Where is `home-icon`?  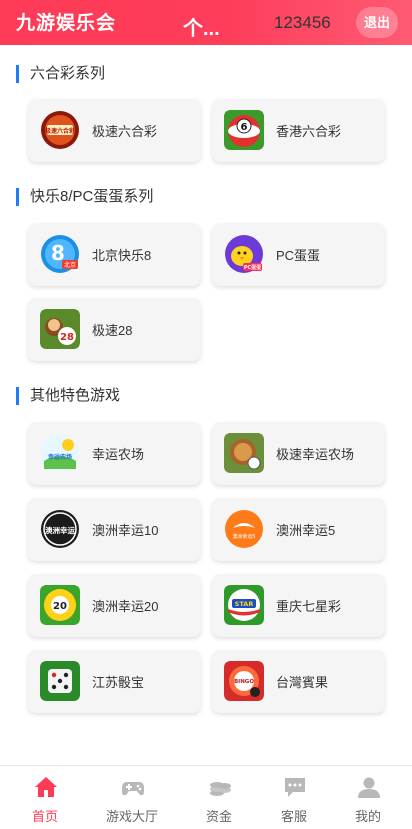
home-icon is located at coordinates (46, 787).